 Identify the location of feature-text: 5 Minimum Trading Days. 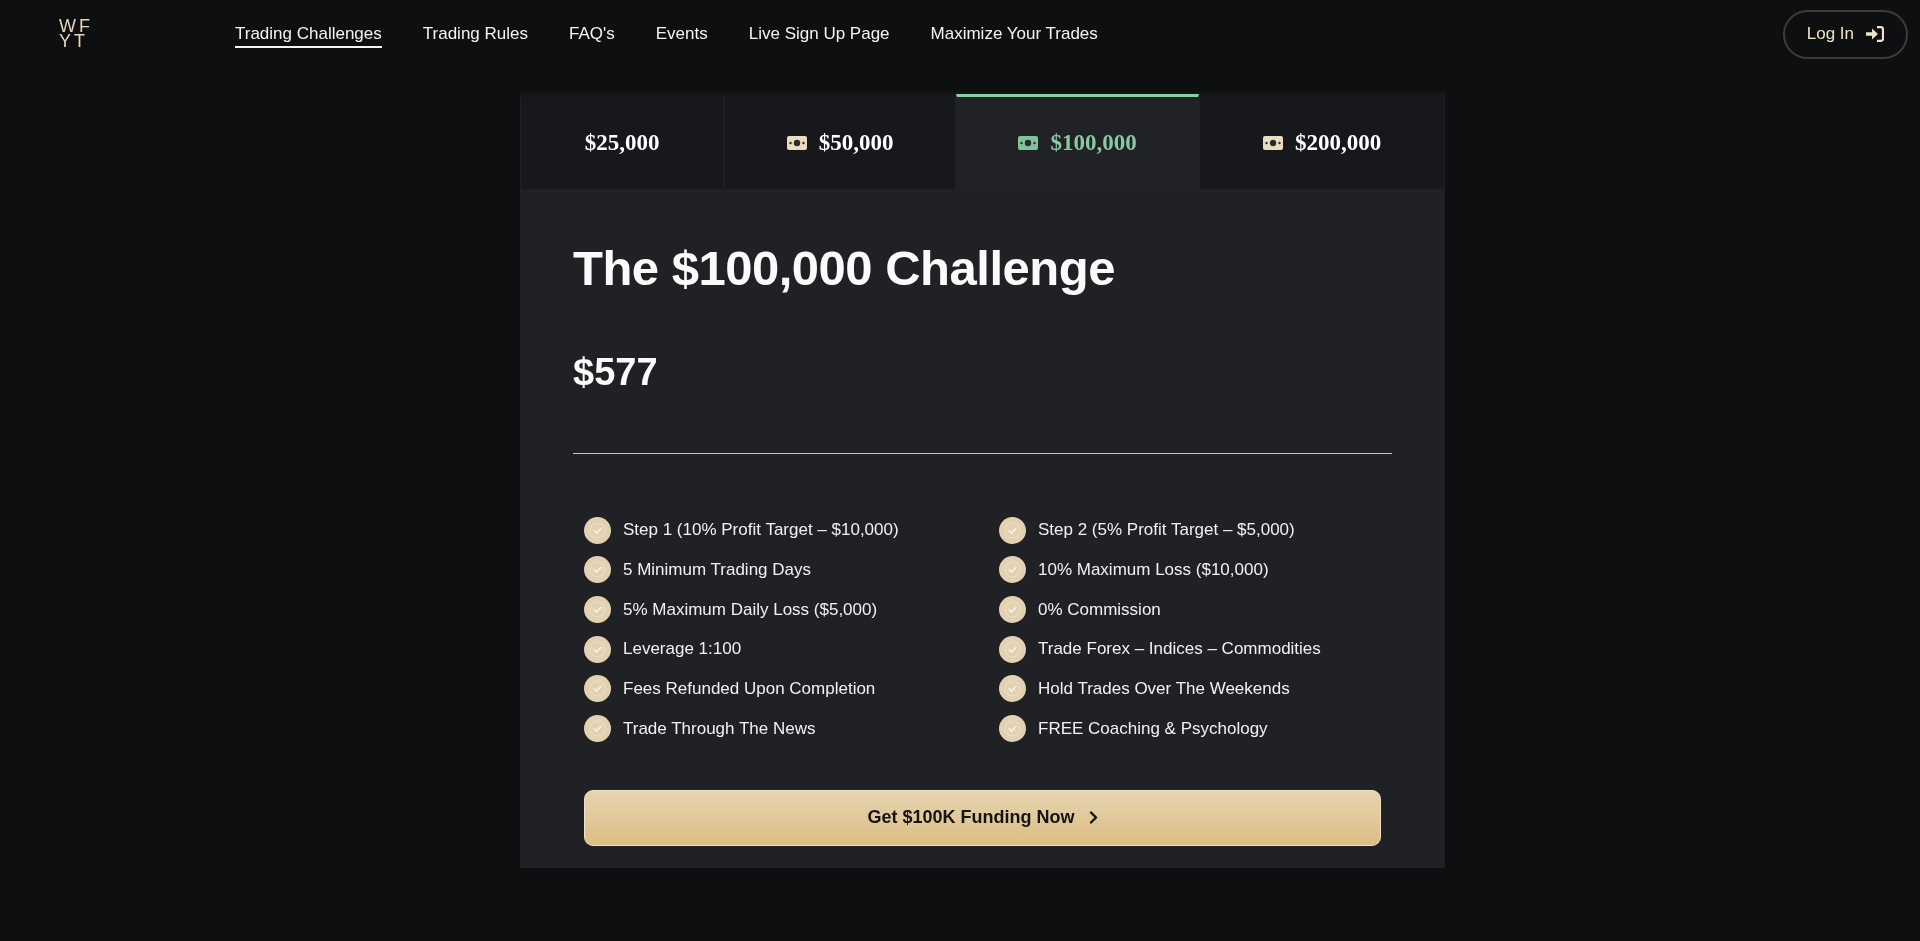
(717, 569).